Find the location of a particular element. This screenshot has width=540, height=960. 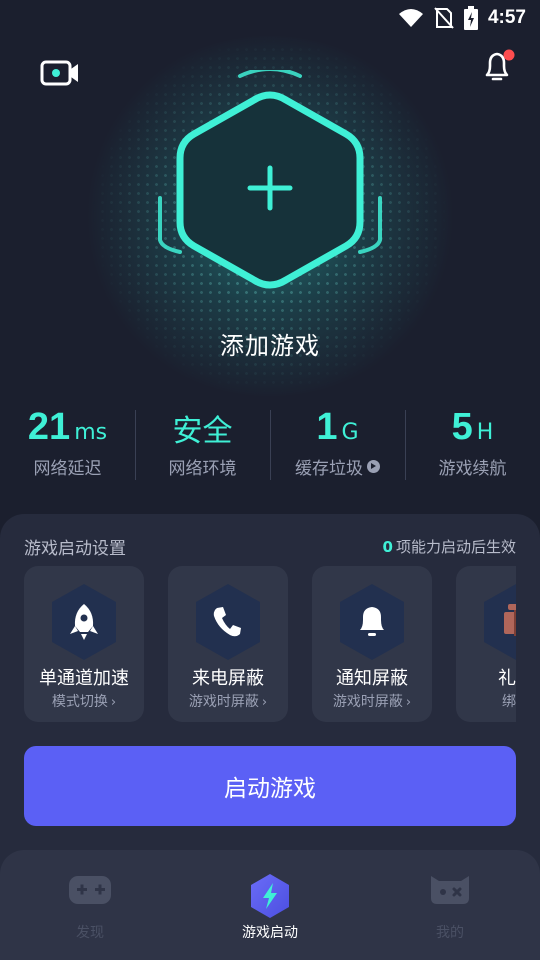

tab-label: 我的 is located at coordinates (450, 933).